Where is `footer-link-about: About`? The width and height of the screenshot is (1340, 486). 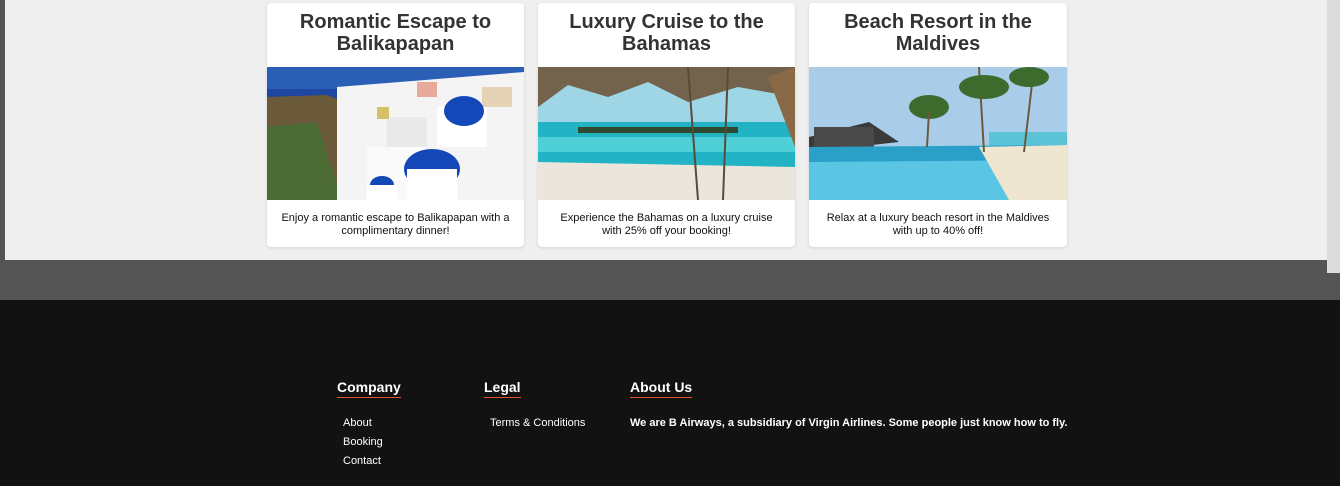 footer-link-about: About is located at coordinates (372, 423).